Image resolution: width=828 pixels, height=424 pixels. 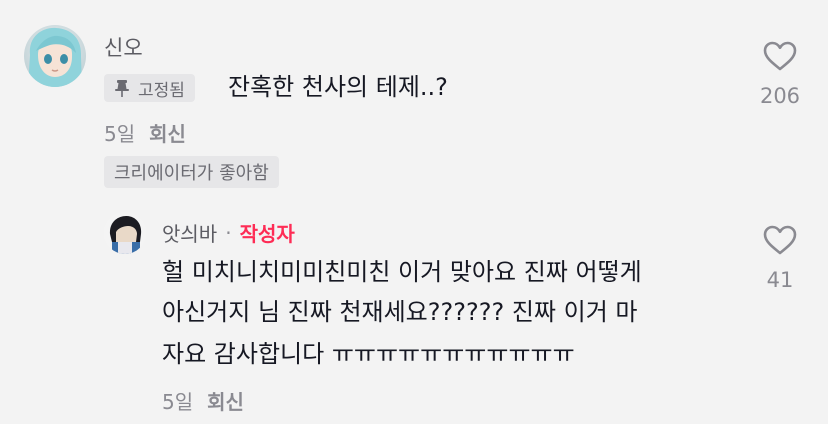 I want to click on reply-text-line-1: 헐 미치니치미미친미친 이거 맞아요 진짜 어떻게, so click(x=402, y=272).